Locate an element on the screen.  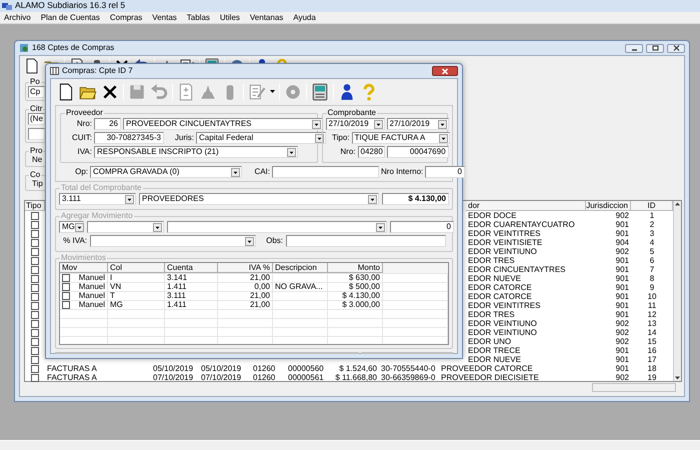
table-cell-text: 00000560 is located at coordinates (306, 369).